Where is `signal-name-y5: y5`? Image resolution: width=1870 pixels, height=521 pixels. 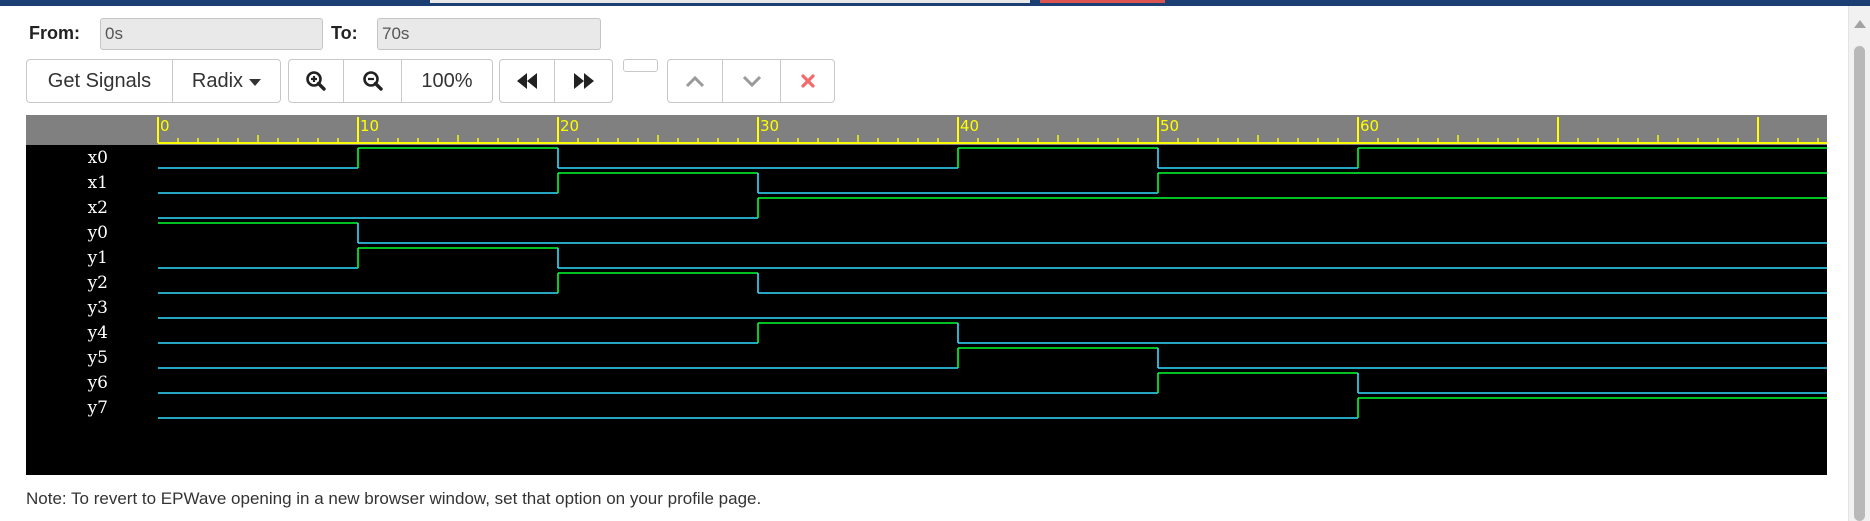
signal-name-y5: y5 is located at coordinates (97, 358).